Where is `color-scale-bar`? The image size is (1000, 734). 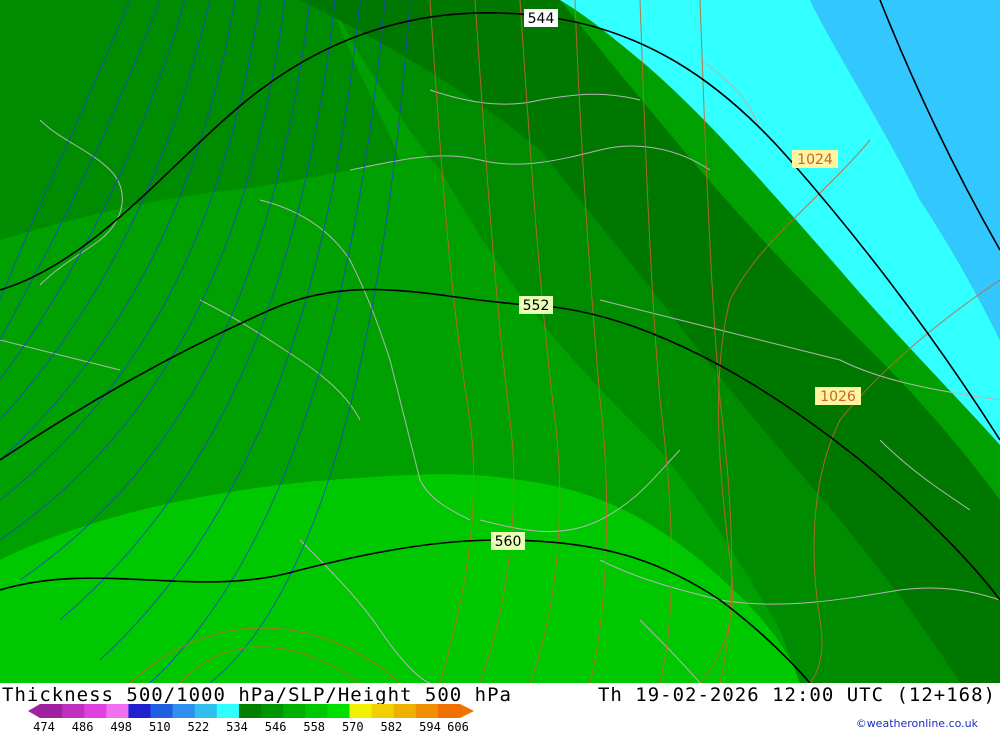
color-scale-bar is located at coordinates (251, 711).